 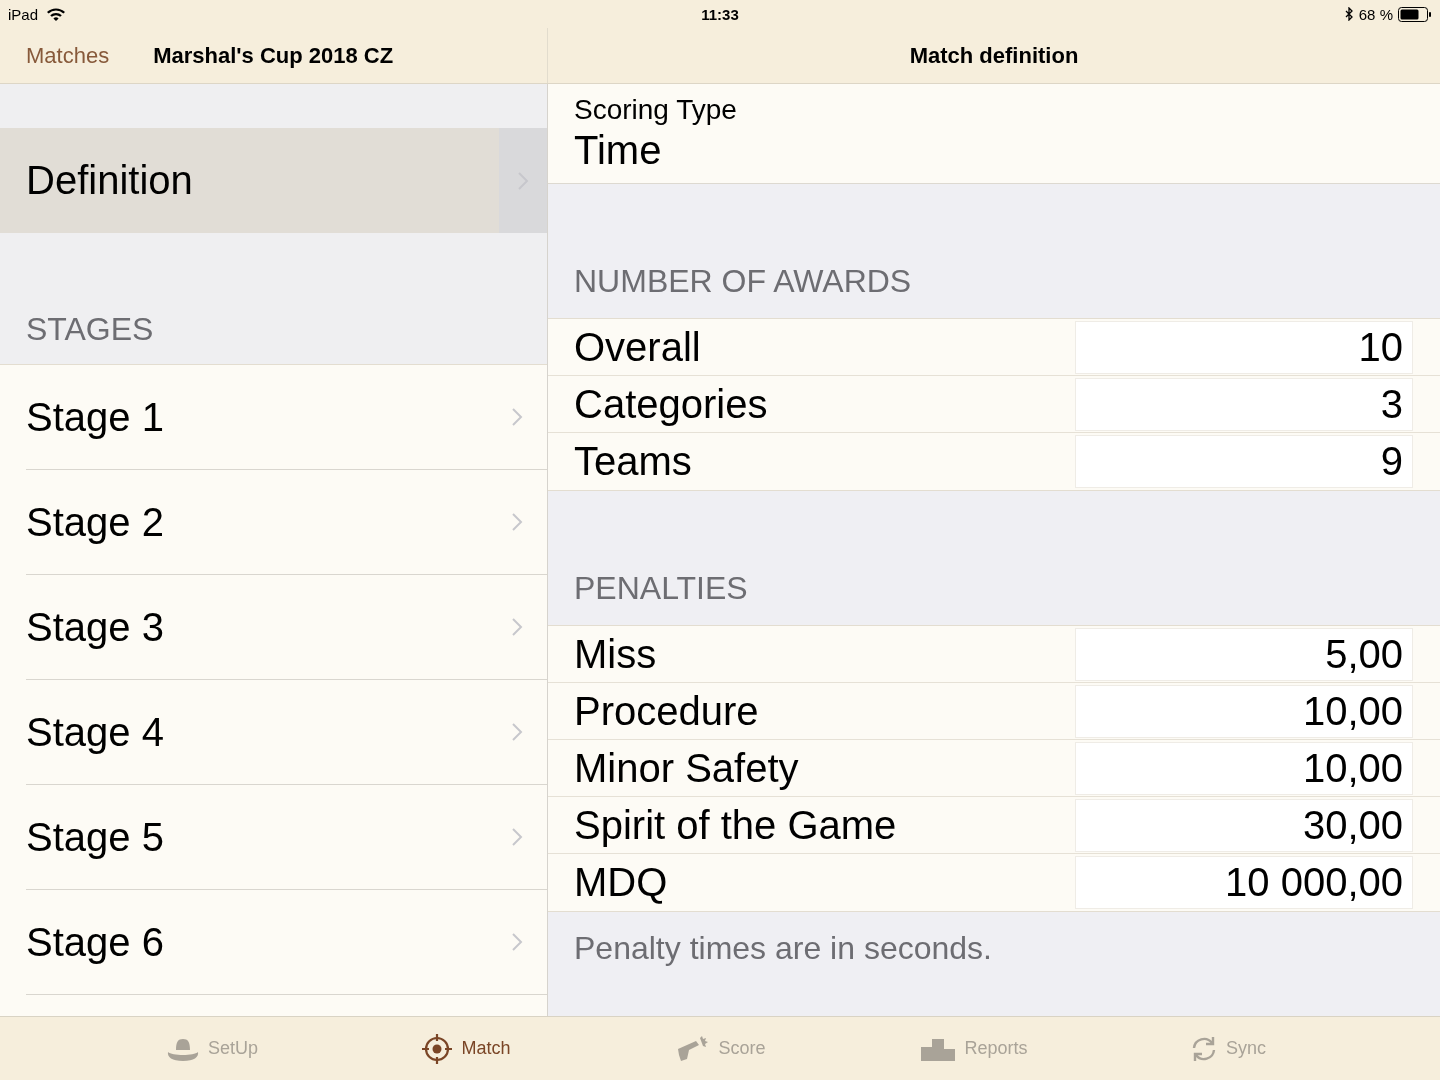 I want to click on device-name: iPad, so click(x=23, y=14).